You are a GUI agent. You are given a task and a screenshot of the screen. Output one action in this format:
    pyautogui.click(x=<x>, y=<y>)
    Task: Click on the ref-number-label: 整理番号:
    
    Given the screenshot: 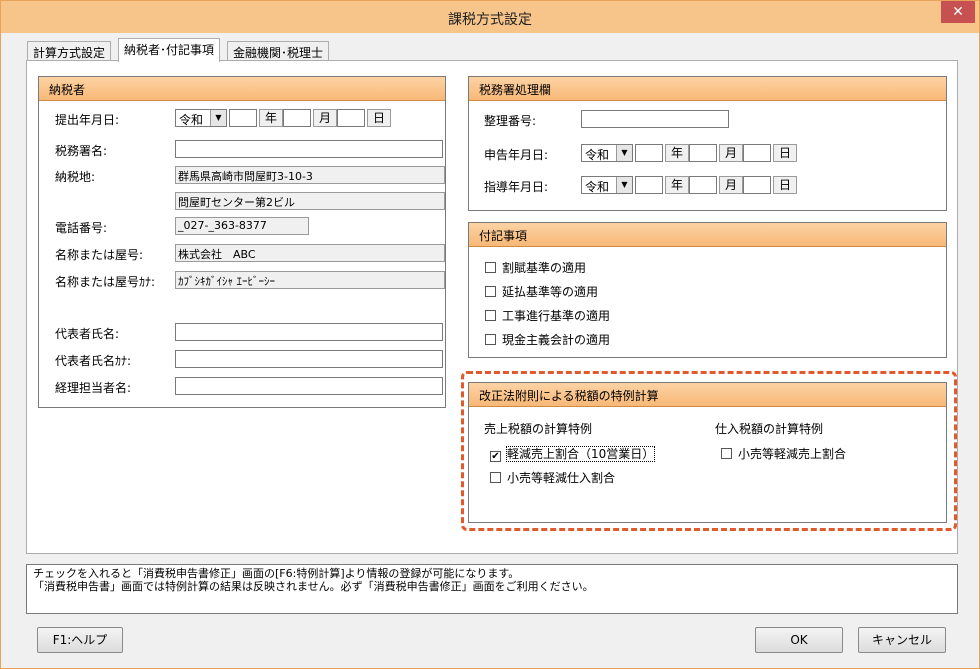 What is the action you would take?
    pyautogui.click(x=510, y=121)
    